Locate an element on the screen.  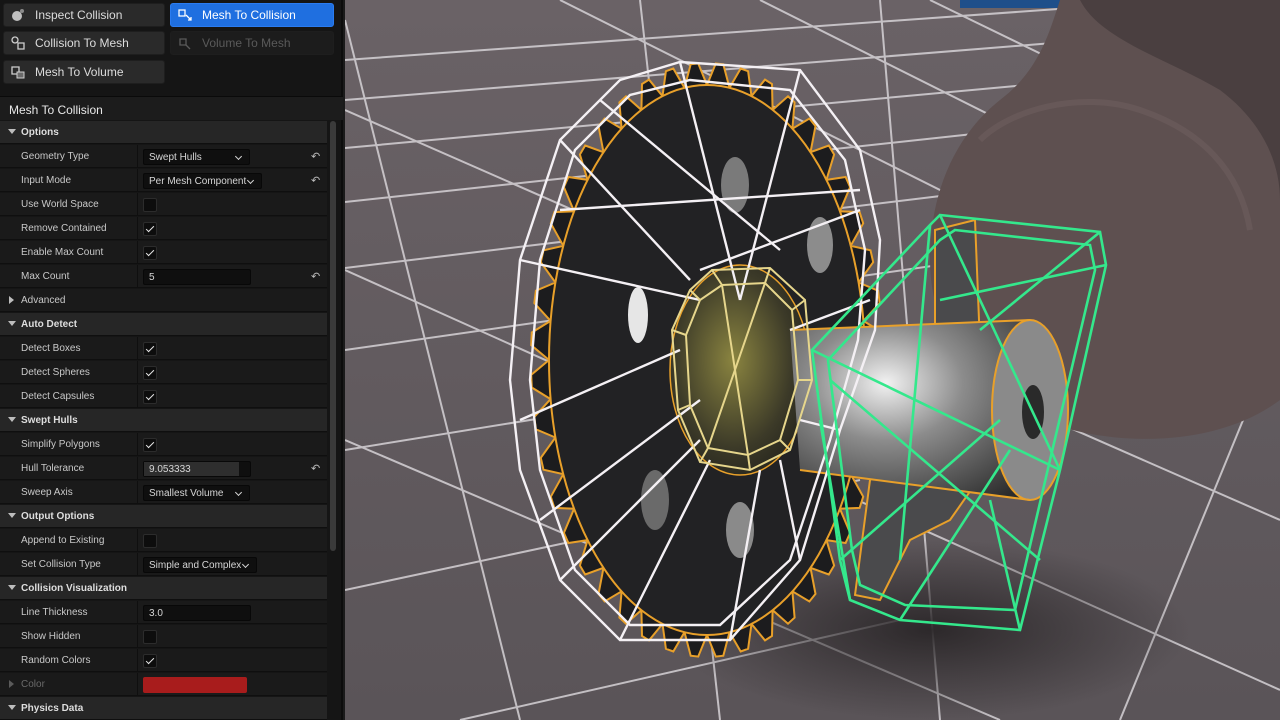
sweep-axis-dropdown: Smallest Volume is located at coordinates (196, 493).